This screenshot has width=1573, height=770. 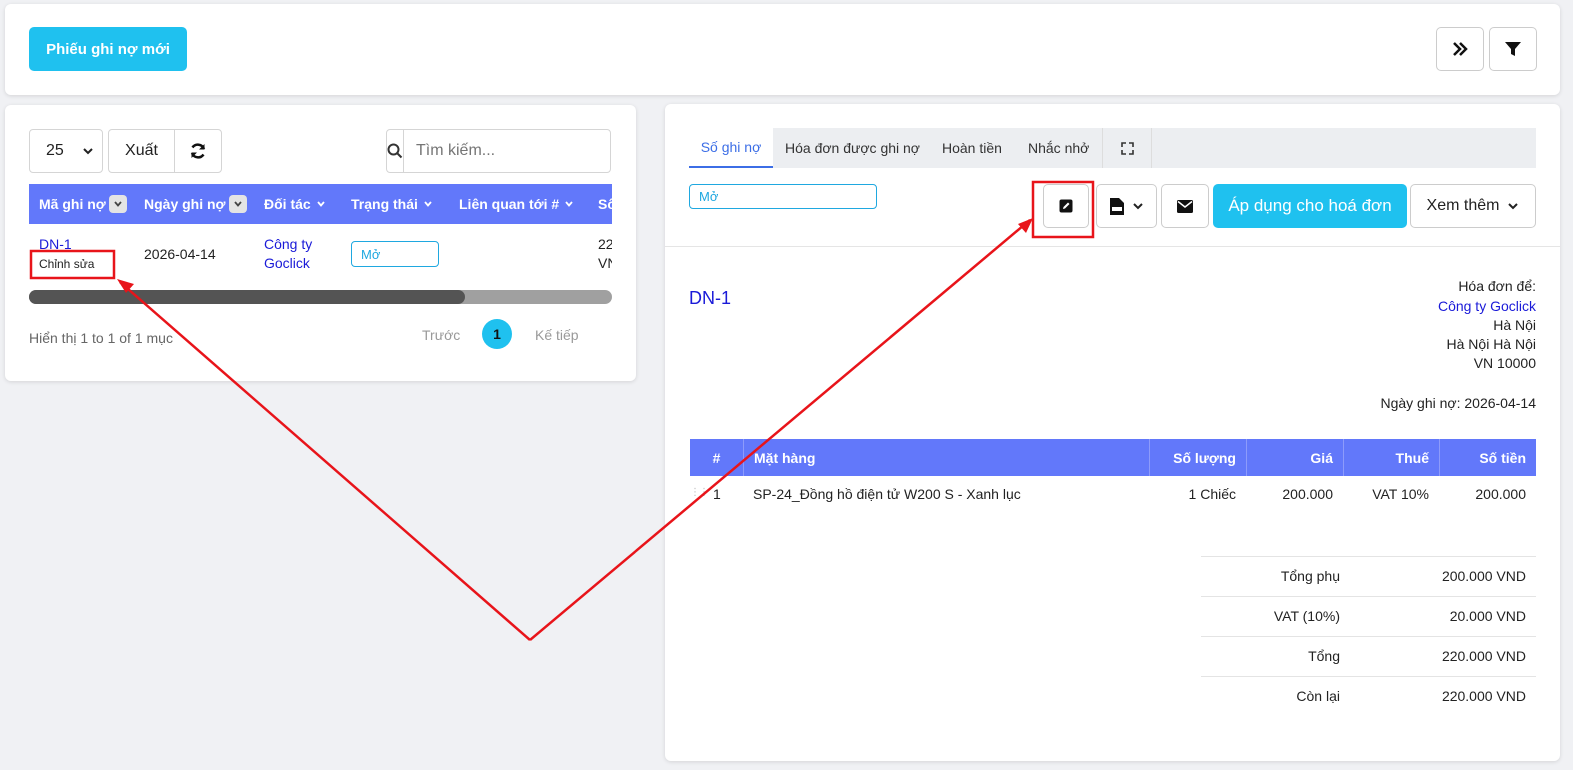 What do you see at coordinates (141, 151) in the screenshot?
I see `export-button: Xuất` at bounding box center [141, 151].